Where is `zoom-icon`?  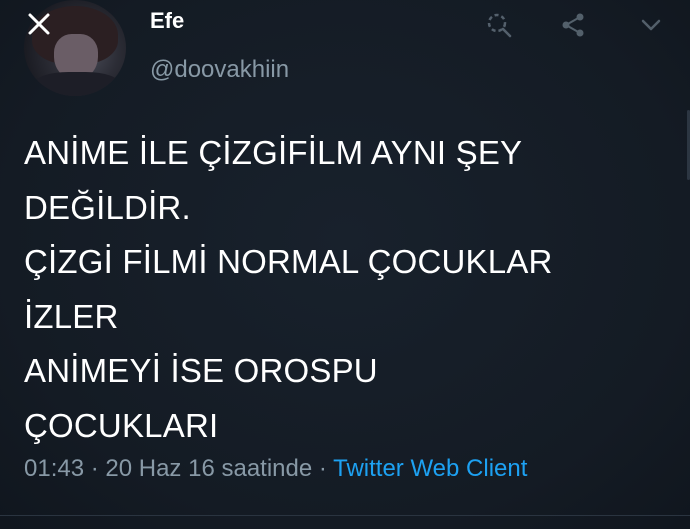 zoom-icon is located at coordinates (499, 25).